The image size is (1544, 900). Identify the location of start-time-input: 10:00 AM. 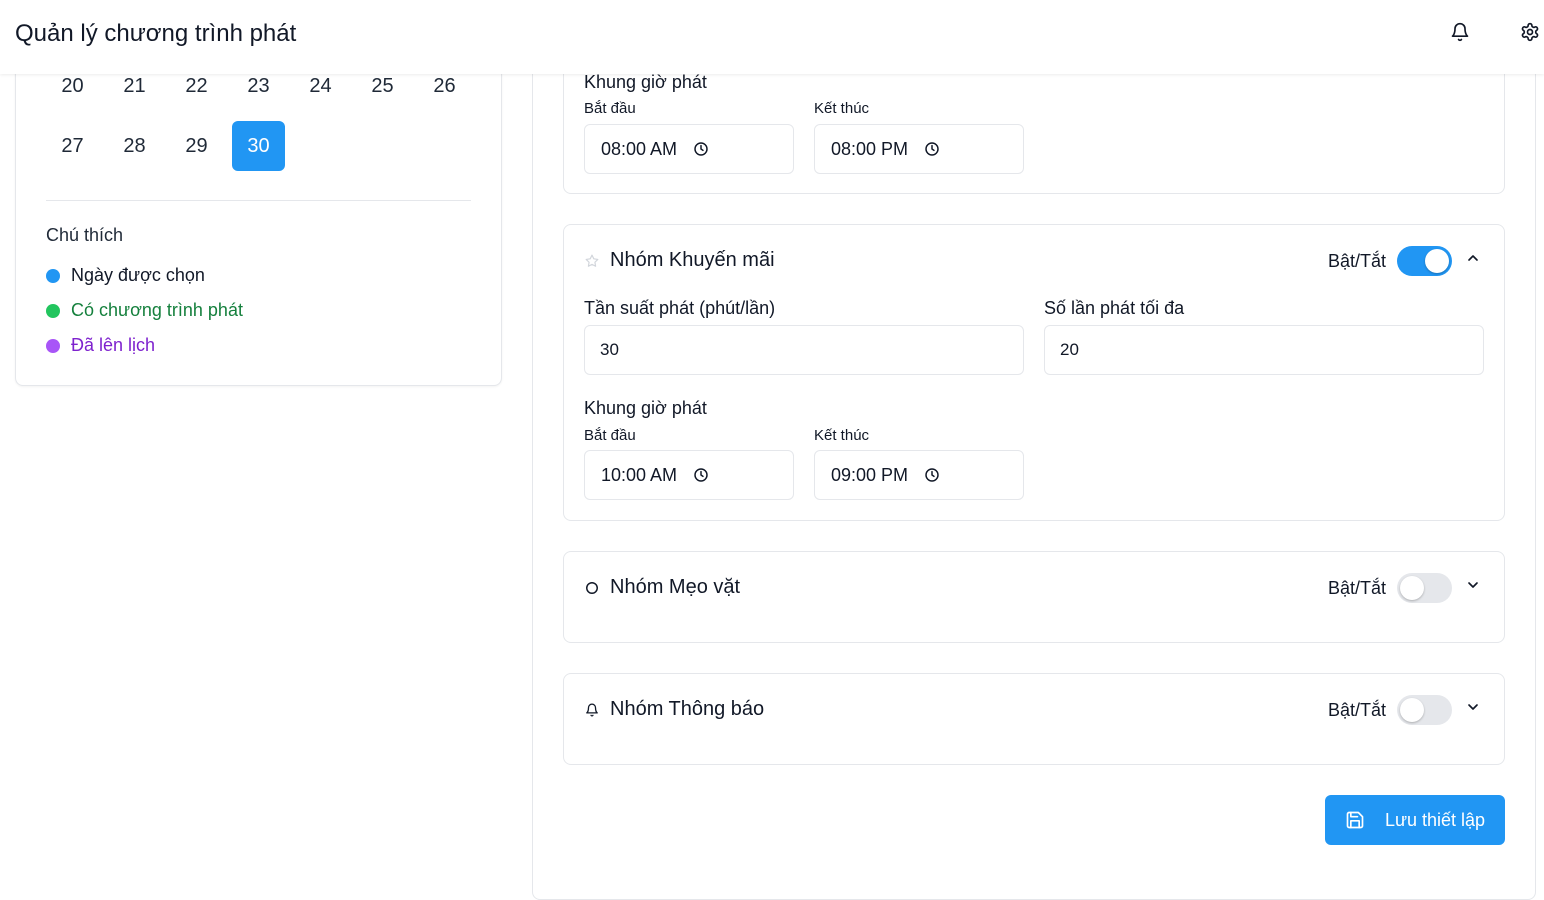
(689, 475).